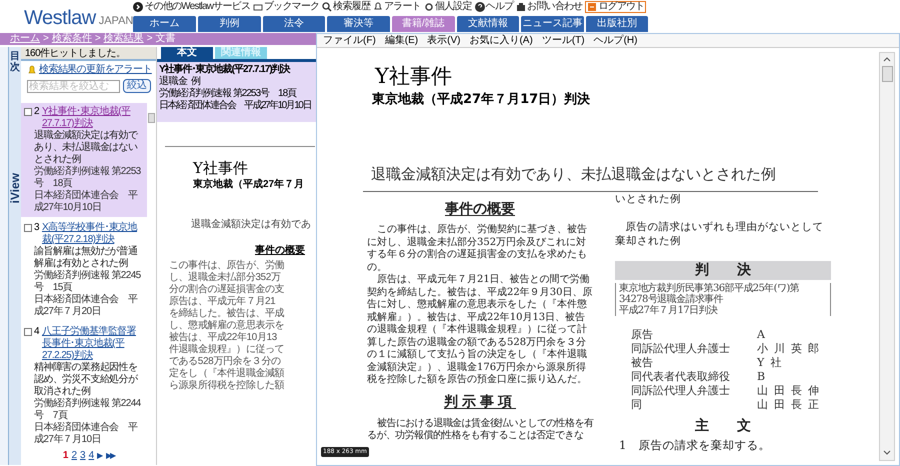 This screenshot has height=466, width=900. I want to click on page-link: 3, so click(83, 456).